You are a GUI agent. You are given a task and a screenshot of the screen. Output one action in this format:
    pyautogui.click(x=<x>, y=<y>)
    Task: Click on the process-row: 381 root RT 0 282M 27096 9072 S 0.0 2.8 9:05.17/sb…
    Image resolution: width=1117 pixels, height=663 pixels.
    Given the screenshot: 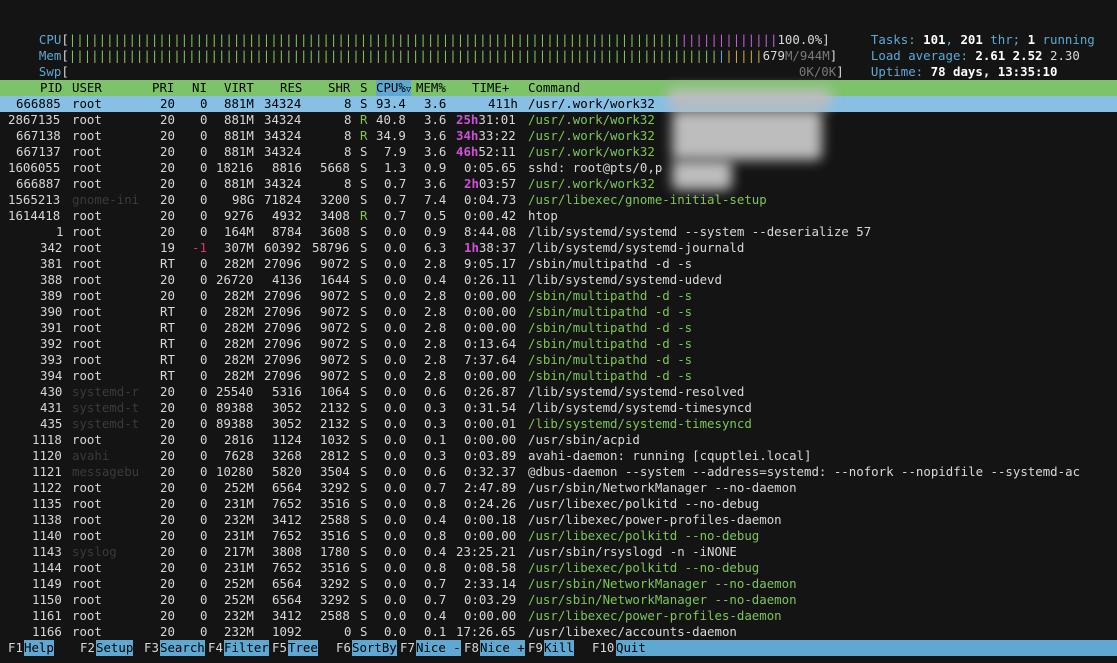 What is the action you would take?
    pyautogui.click(x=558, y=264)
    